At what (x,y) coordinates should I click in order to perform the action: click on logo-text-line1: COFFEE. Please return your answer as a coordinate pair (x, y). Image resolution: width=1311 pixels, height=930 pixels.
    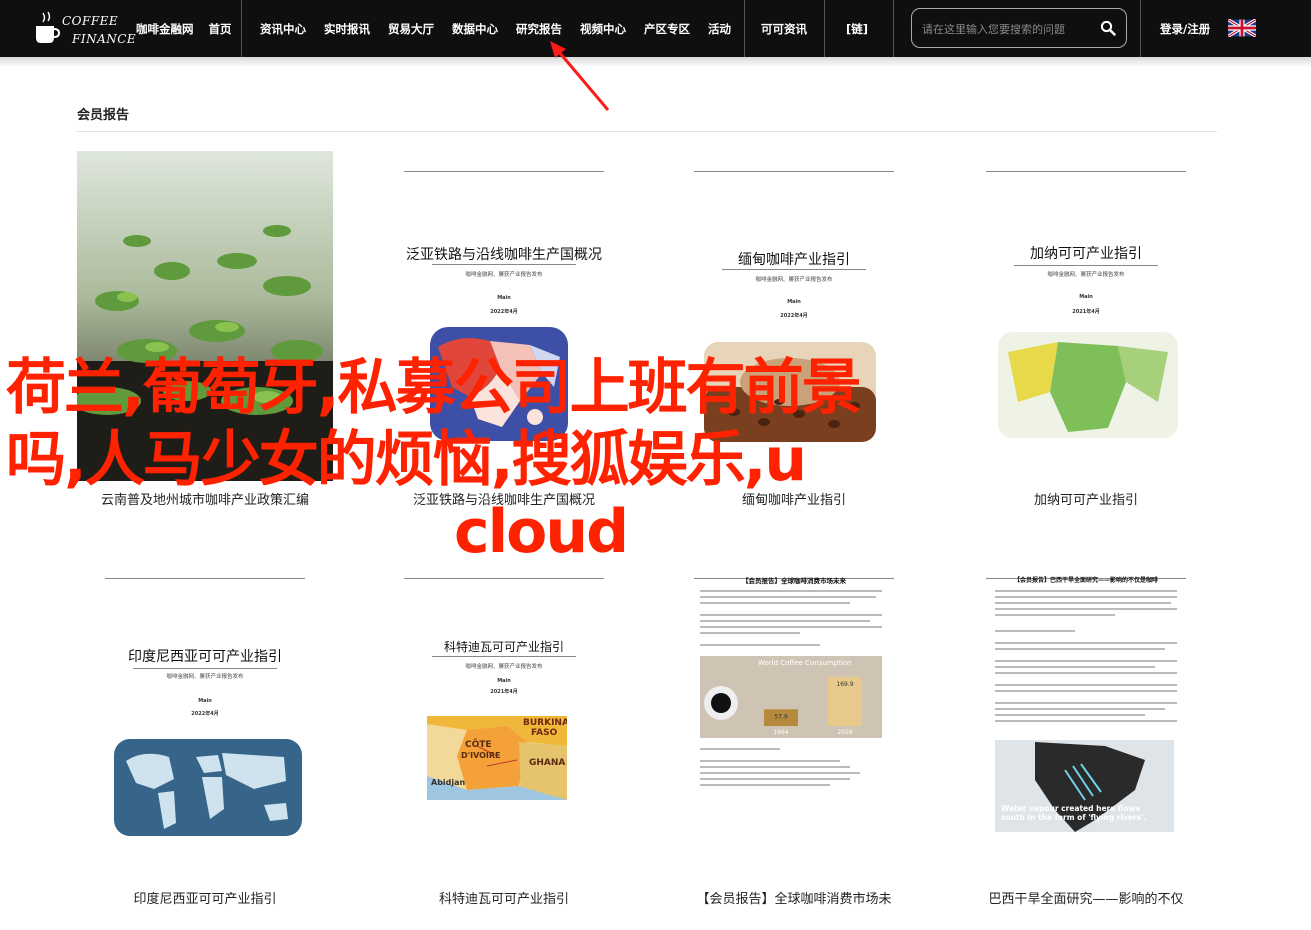
    Looking at the image, I should click on (90, 21).